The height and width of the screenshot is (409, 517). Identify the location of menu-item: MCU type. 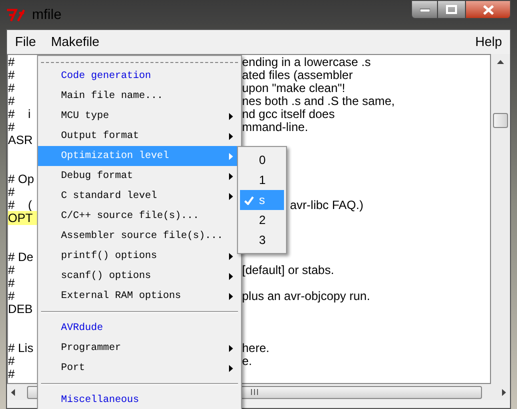
(139, 116).